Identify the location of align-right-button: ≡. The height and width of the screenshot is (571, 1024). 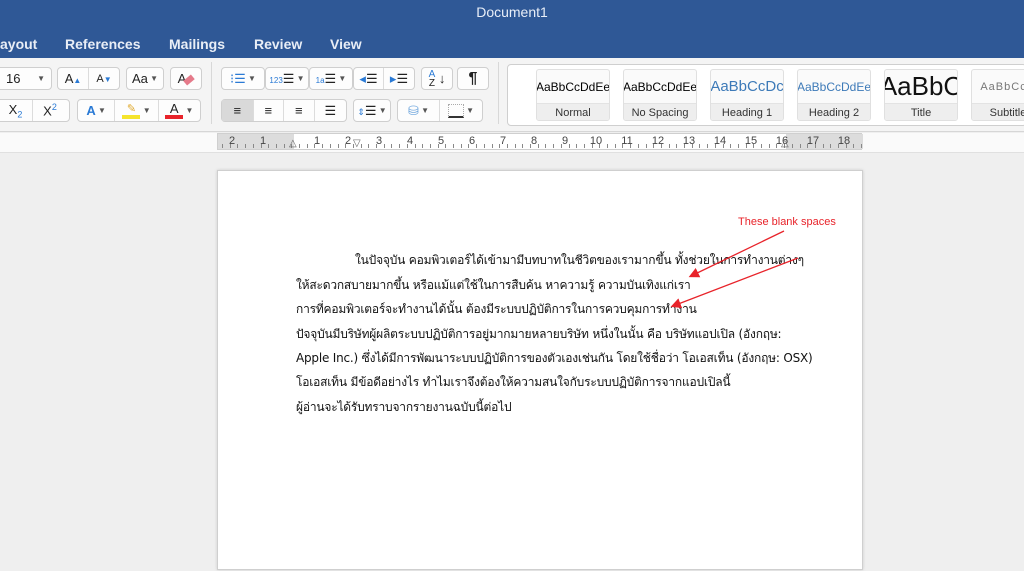
(299, 110).